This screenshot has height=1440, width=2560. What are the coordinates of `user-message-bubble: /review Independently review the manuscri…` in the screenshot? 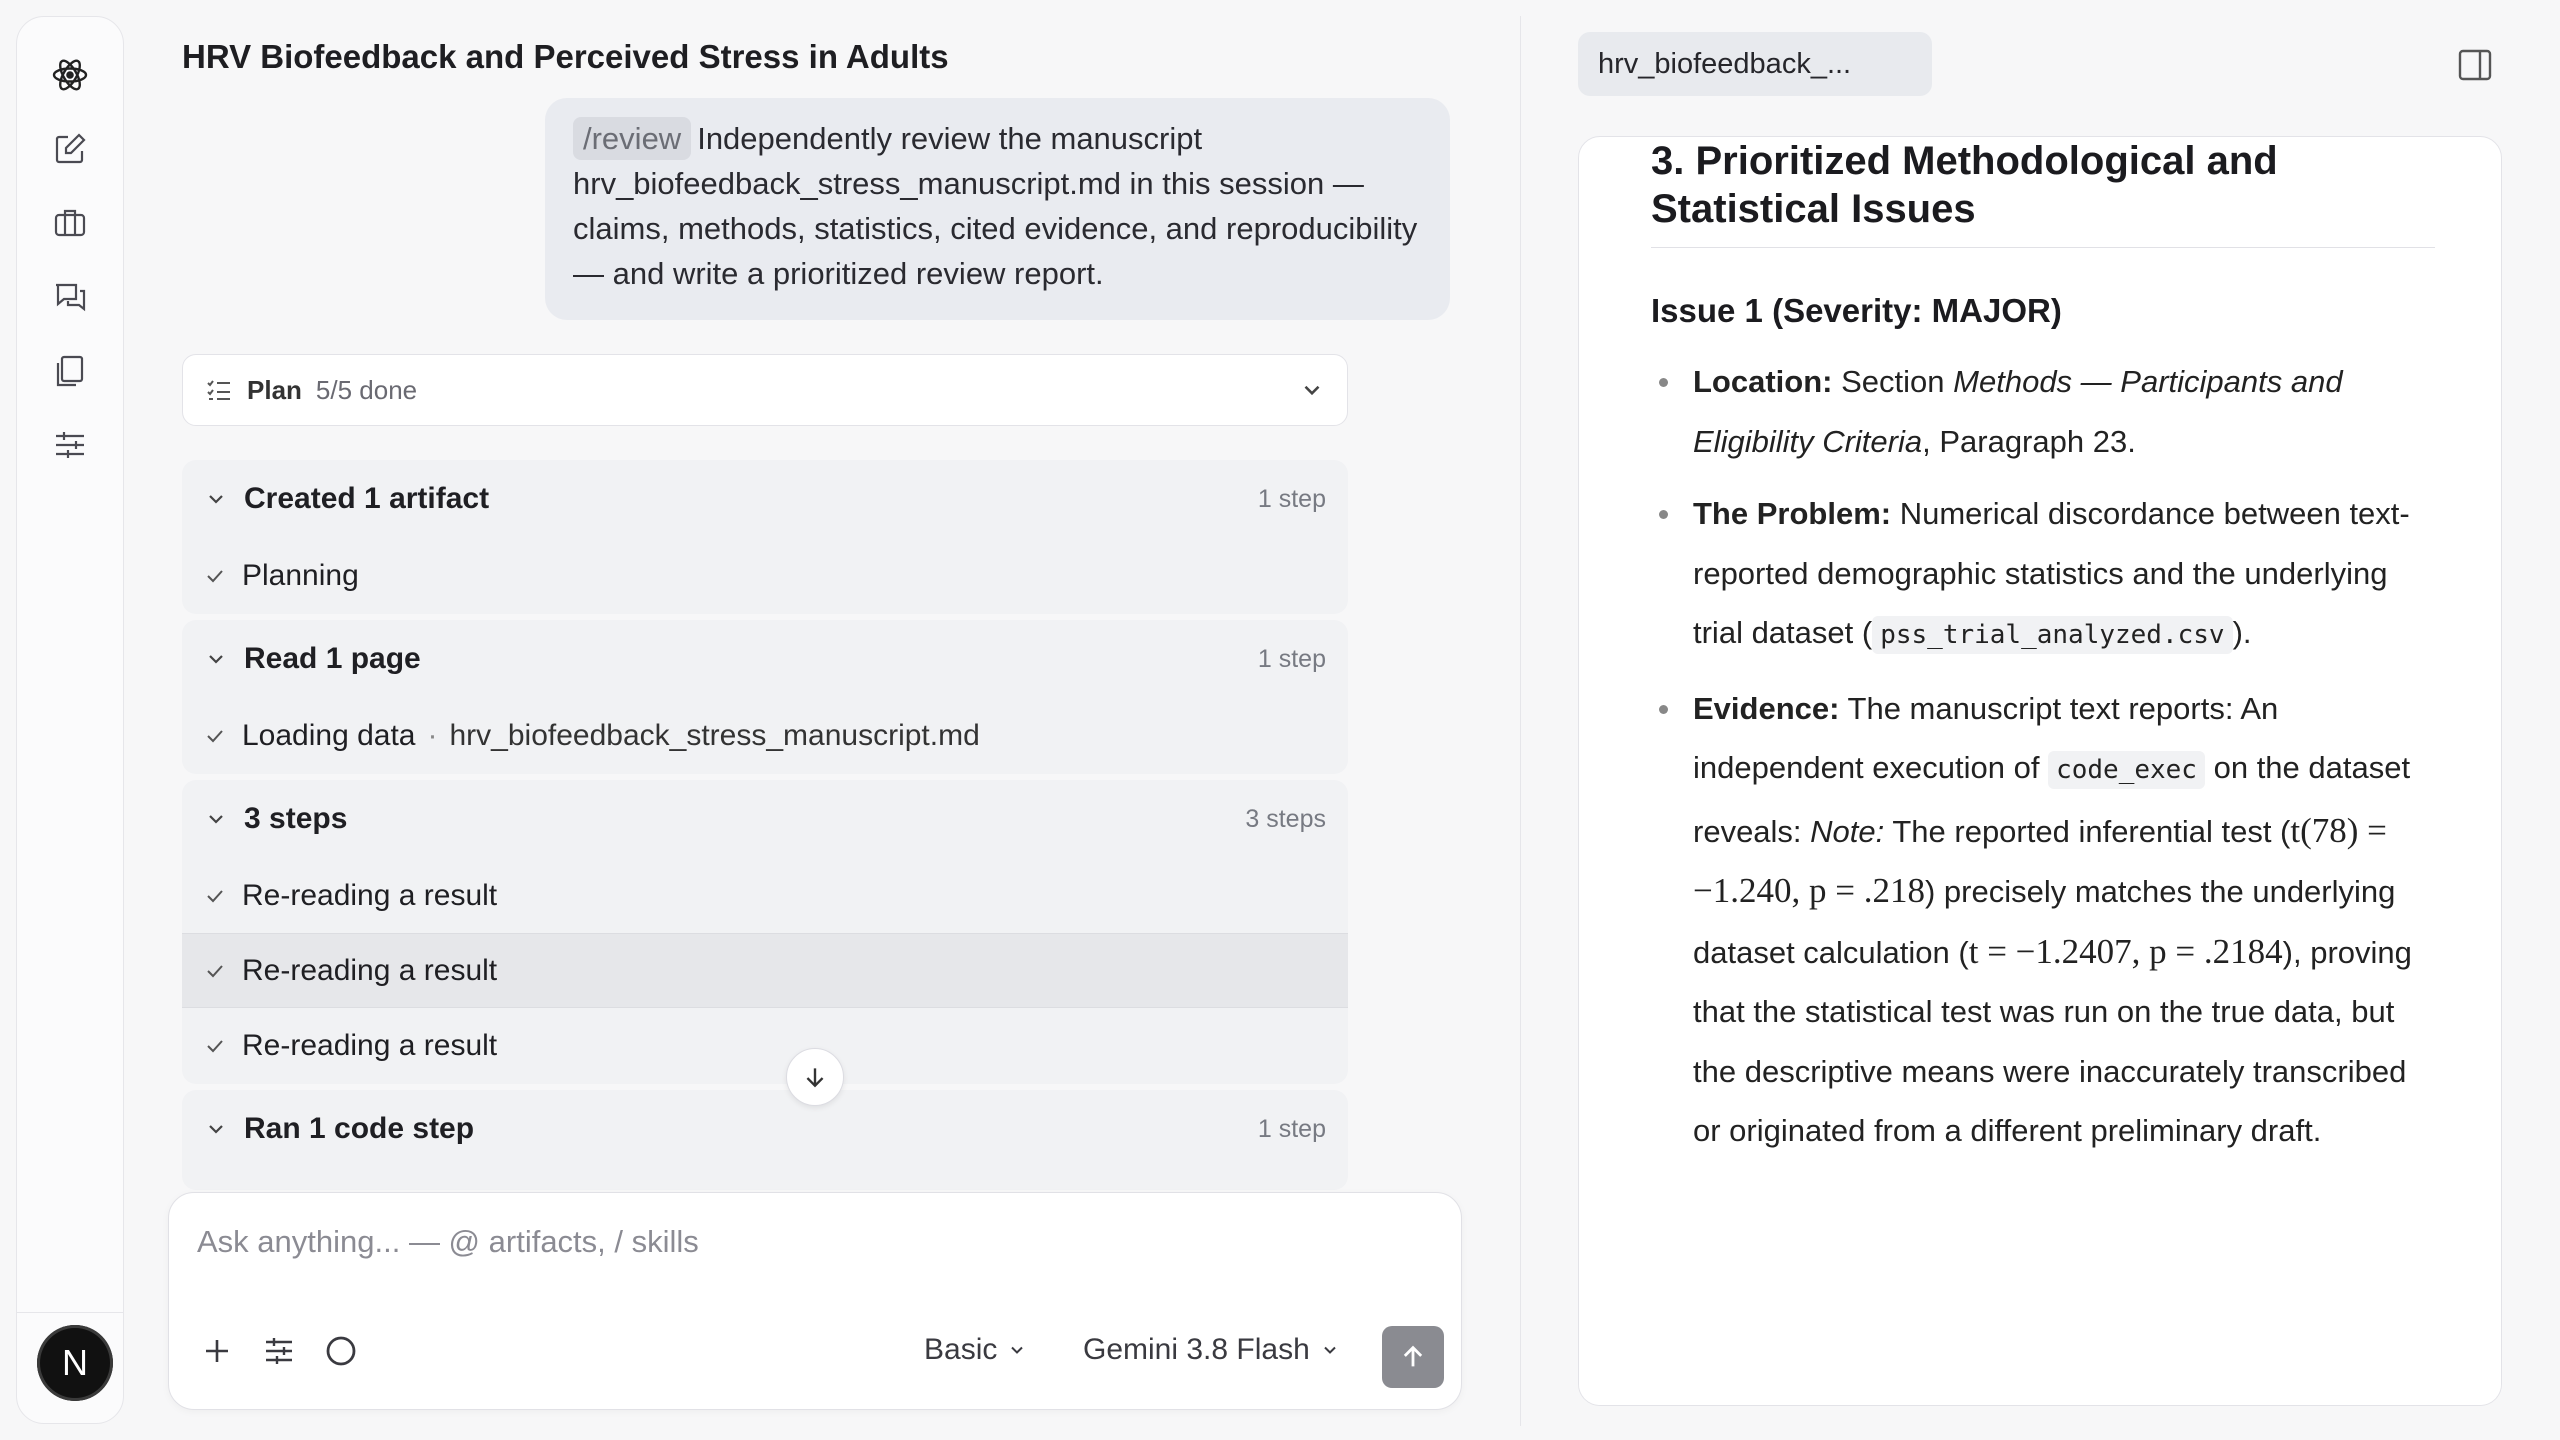 It's located at (997, 209).